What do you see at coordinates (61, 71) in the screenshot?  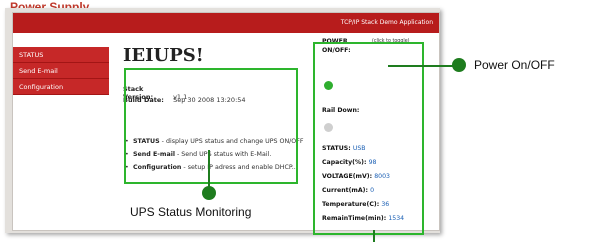 I see `sidebar-item-send-email: Send E-mail` at bounding box center [61, 71].